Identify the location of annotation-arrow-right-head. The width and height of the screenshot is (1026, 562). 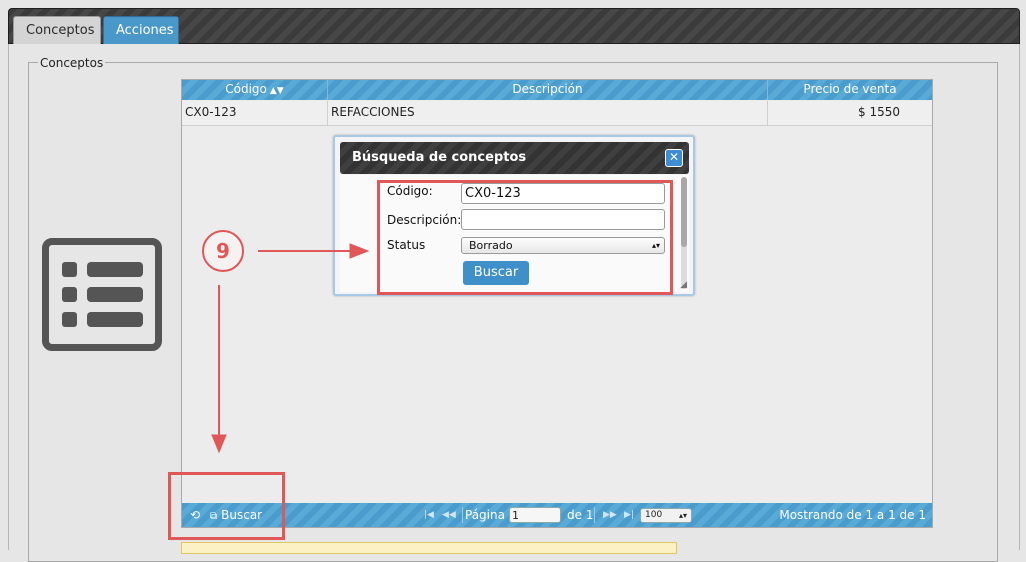
(359, 251).